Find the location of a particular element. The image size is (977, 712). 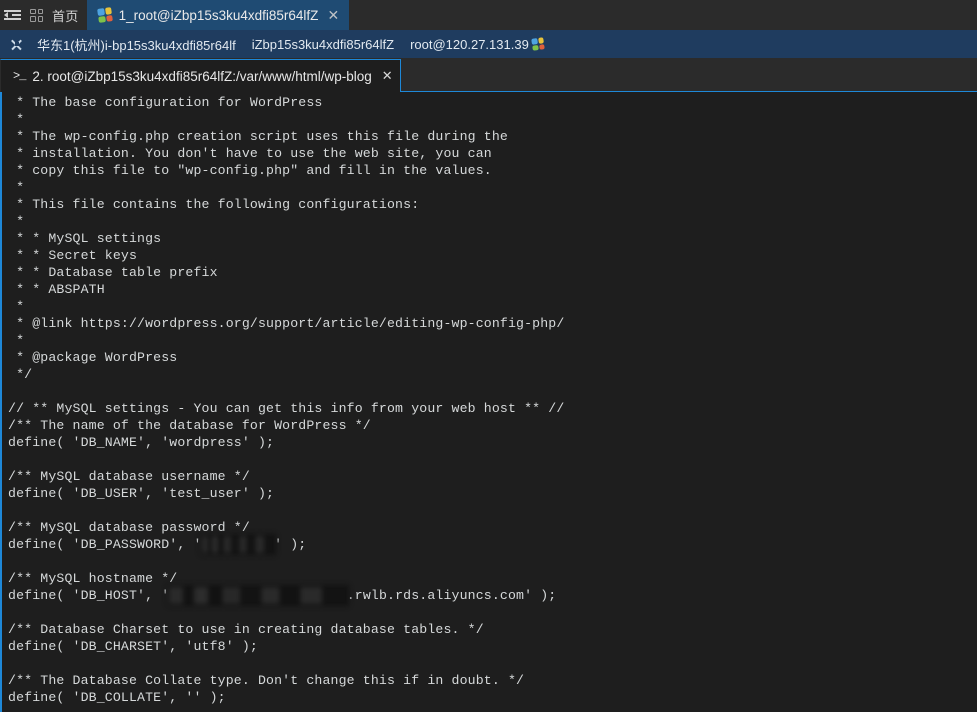

terminal-line: * * Secret keys is located at coordinates (73, 255).